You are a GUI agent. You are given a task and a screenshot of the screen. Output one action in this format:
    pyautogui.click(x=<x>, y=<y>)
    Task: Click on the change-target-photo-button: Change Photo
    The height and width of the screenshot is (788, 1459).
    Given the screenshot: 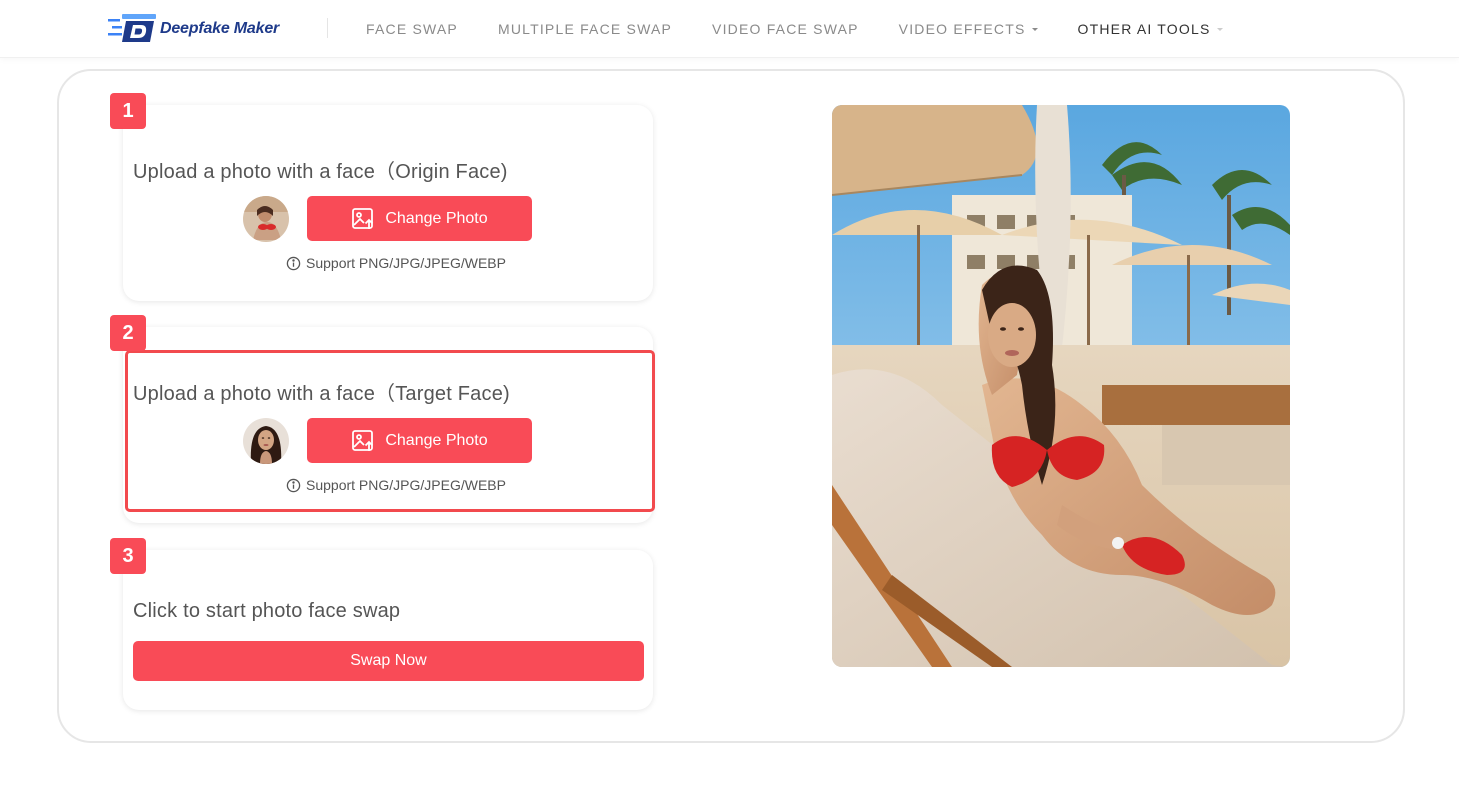 What is the action you would take?
    pyautogui.click(x=419, y=440)
    